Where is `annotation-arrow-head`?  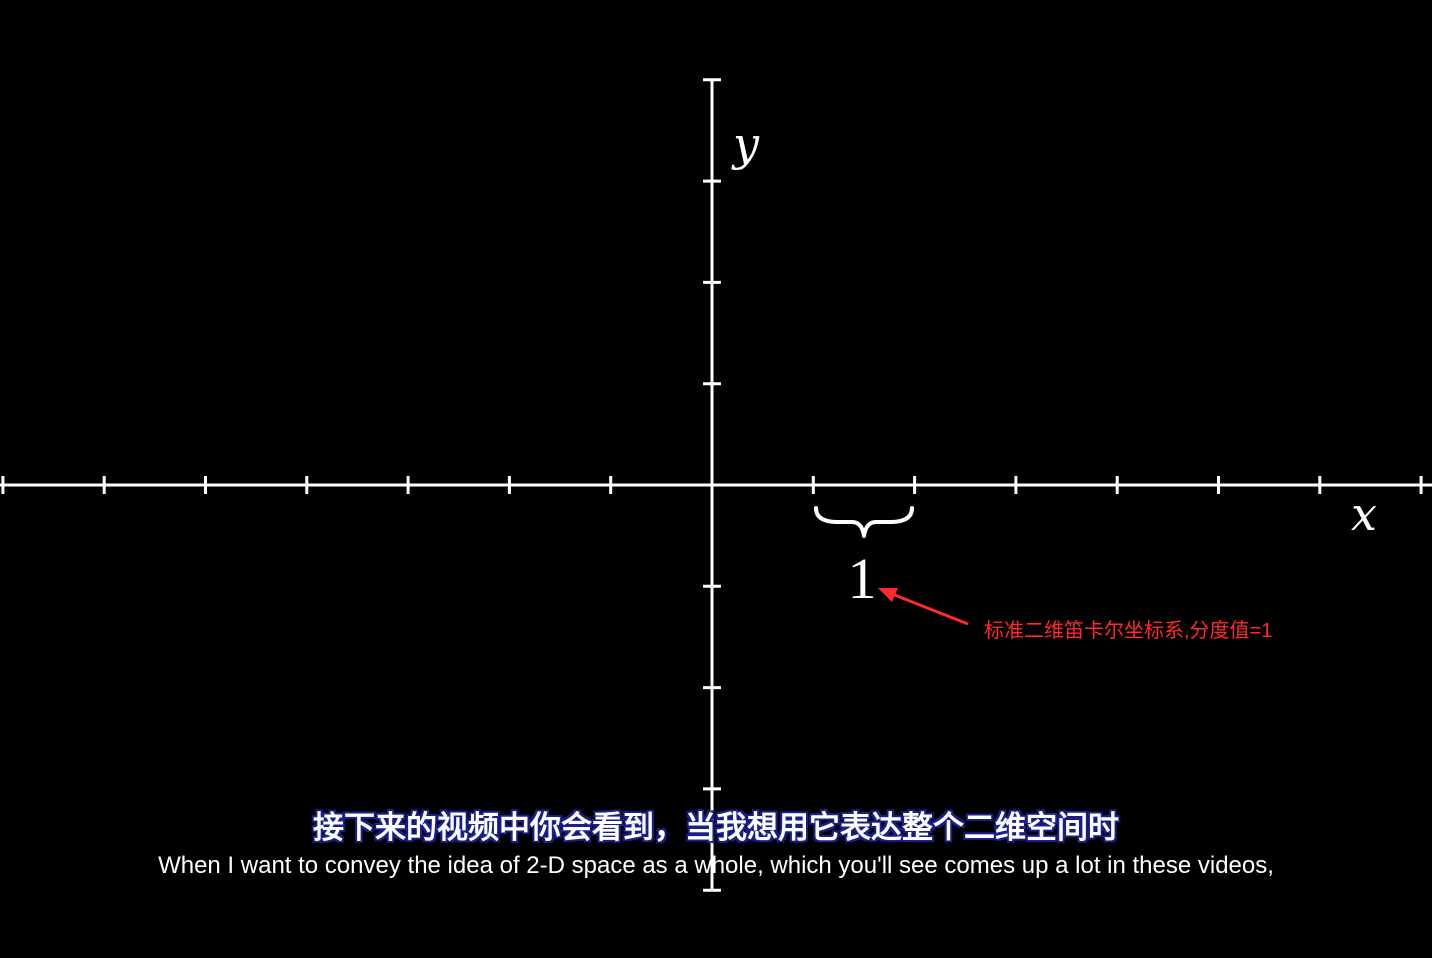
annotation-arrow-head is located at coordinates (888, 595).